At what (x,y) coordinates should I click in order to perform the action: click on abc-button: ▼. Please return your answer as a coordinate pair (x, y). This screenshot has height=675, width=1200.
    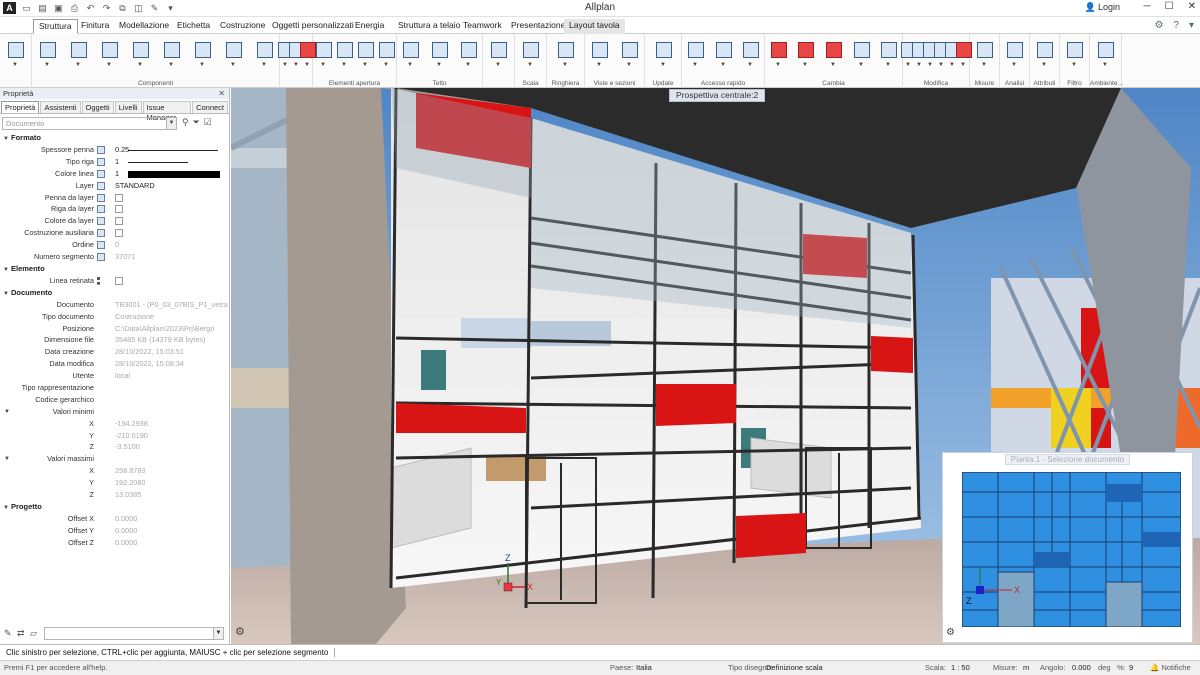
    Looking at the image, I should click on (1015, 55).